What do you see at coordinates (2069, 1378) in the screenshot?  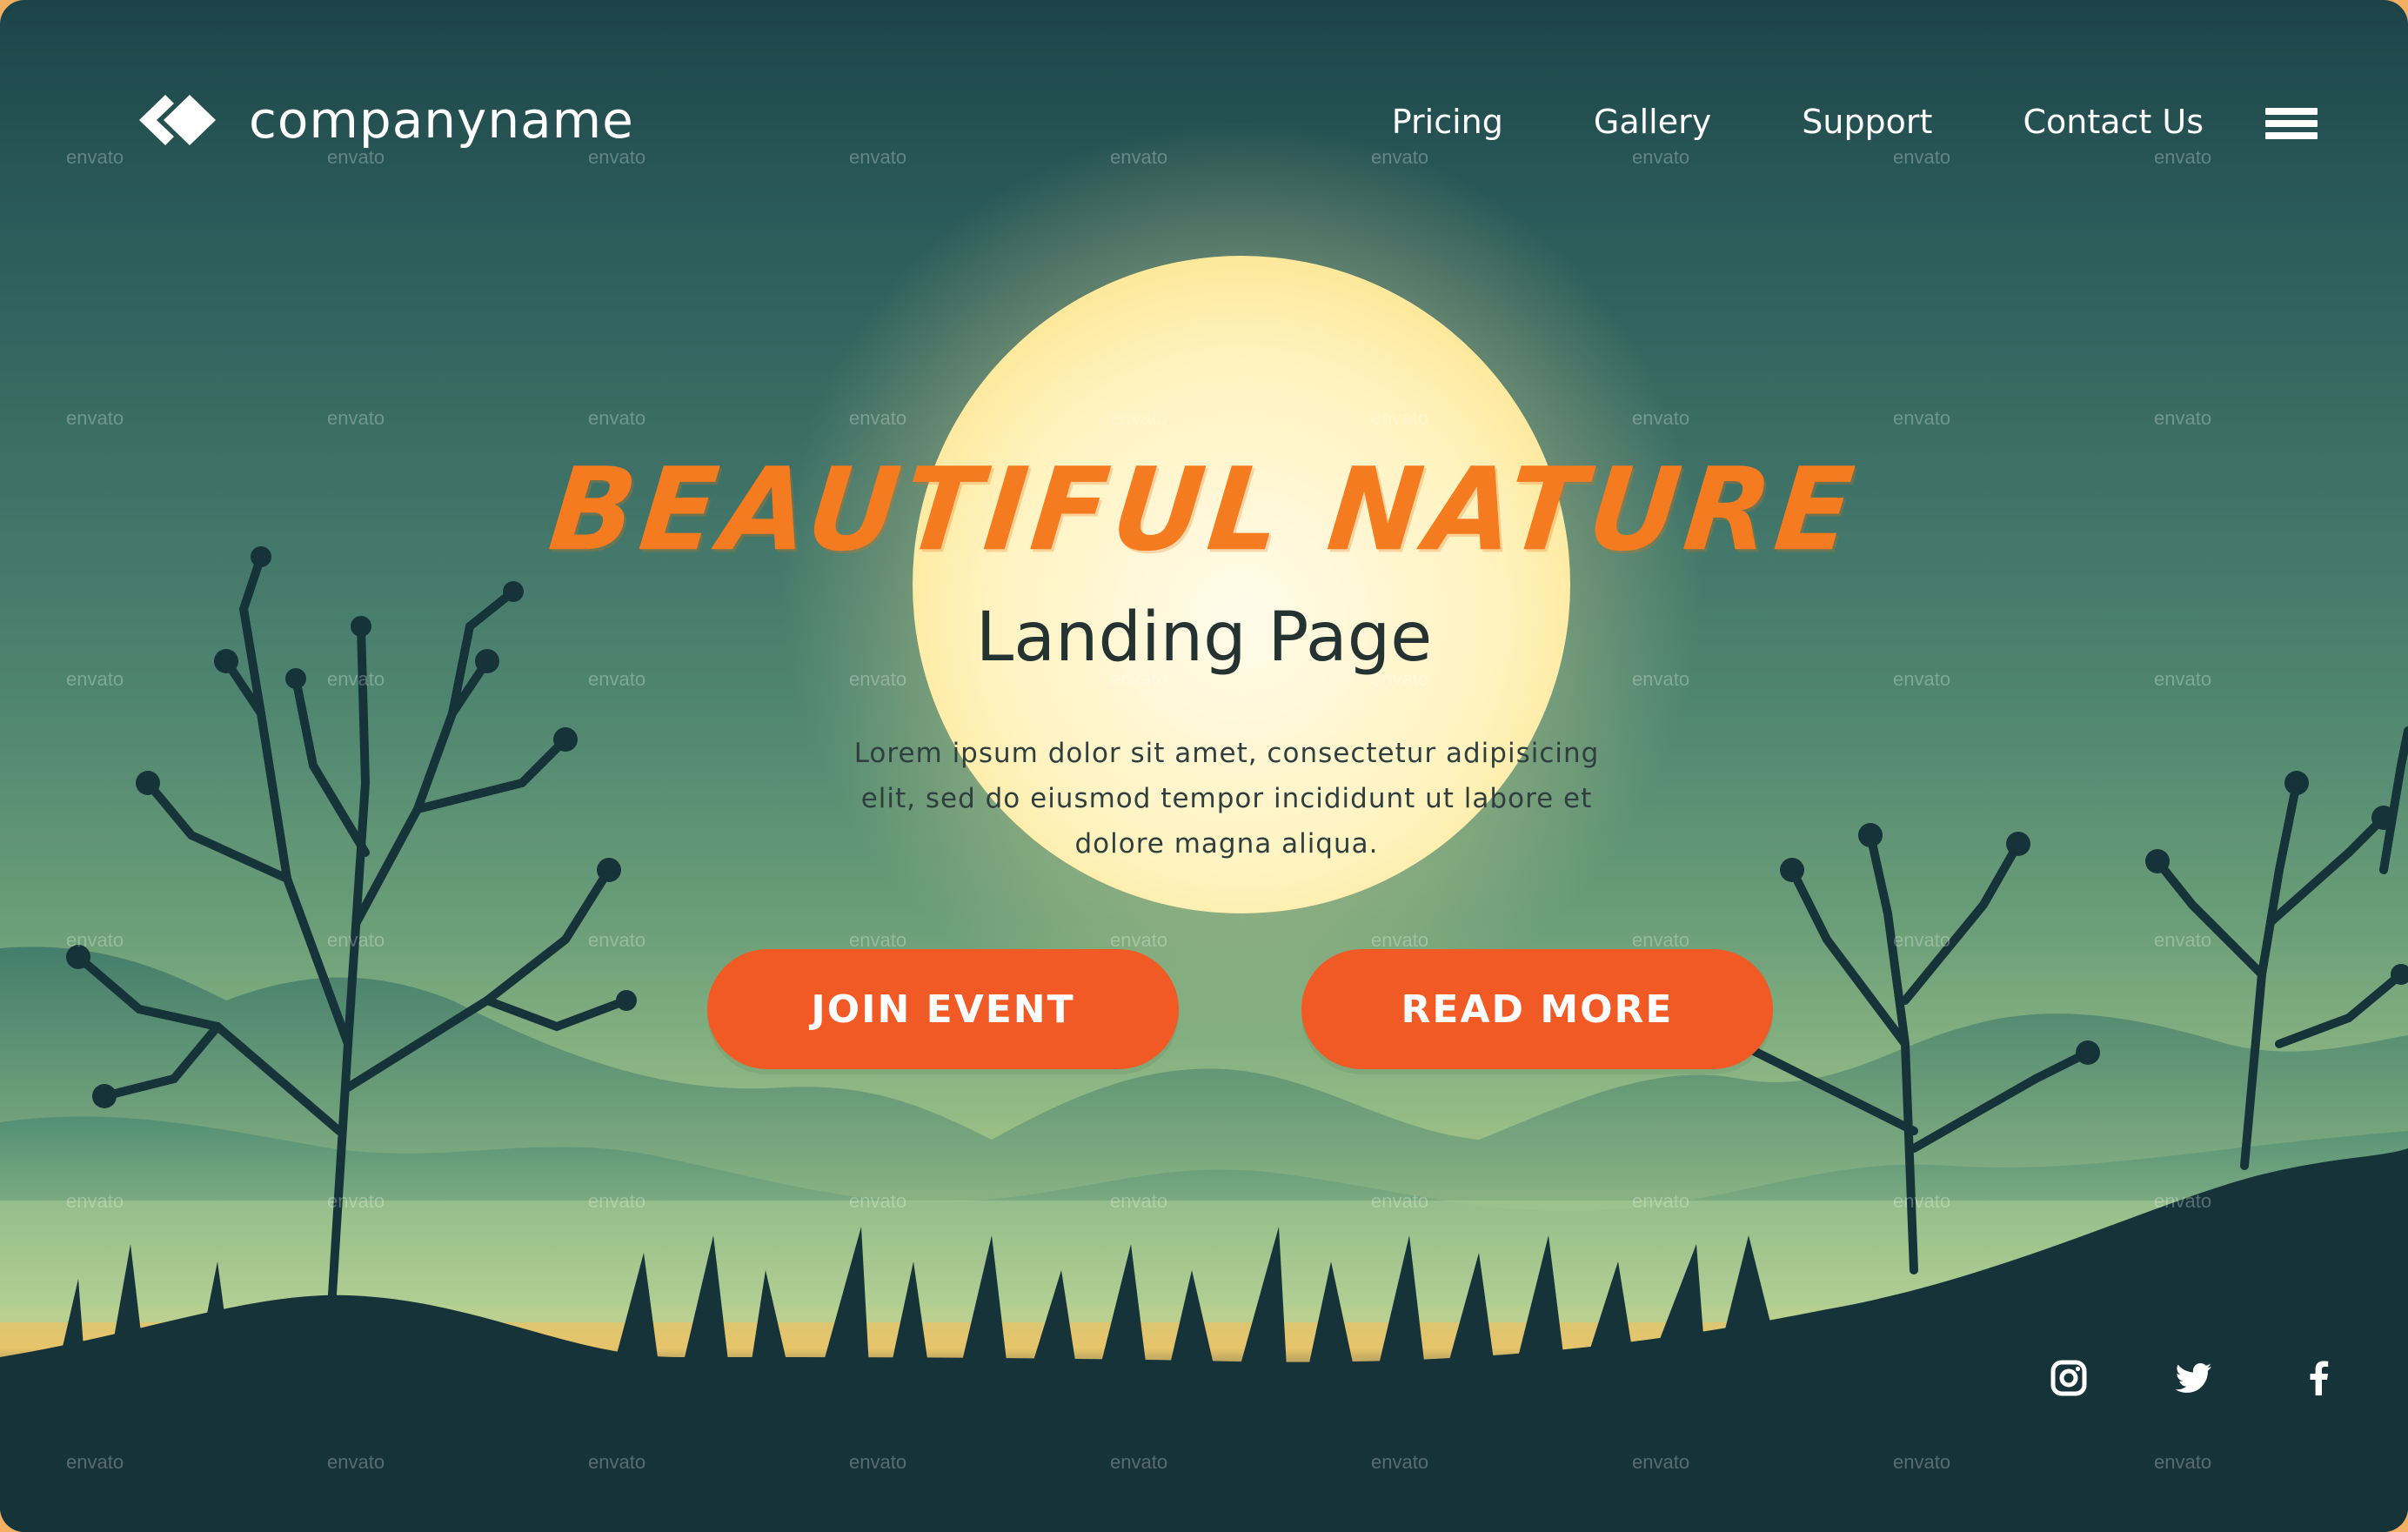 I see `instagram-icon` at bounding box center [2069, 1378].